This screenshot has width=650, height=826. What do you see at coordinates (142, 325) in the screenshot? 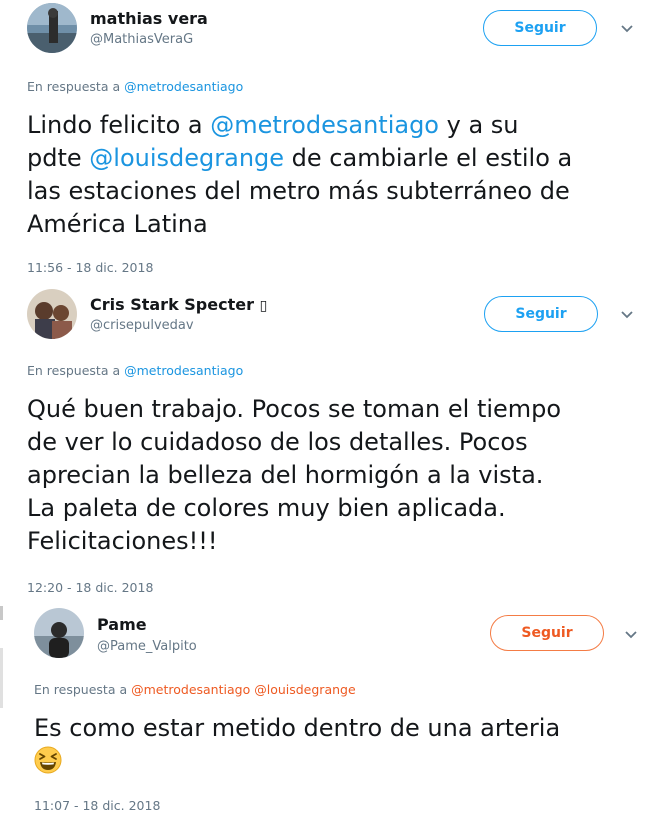
I see `user-handle: @crisepulvedav` at bounding box center [142, 325].